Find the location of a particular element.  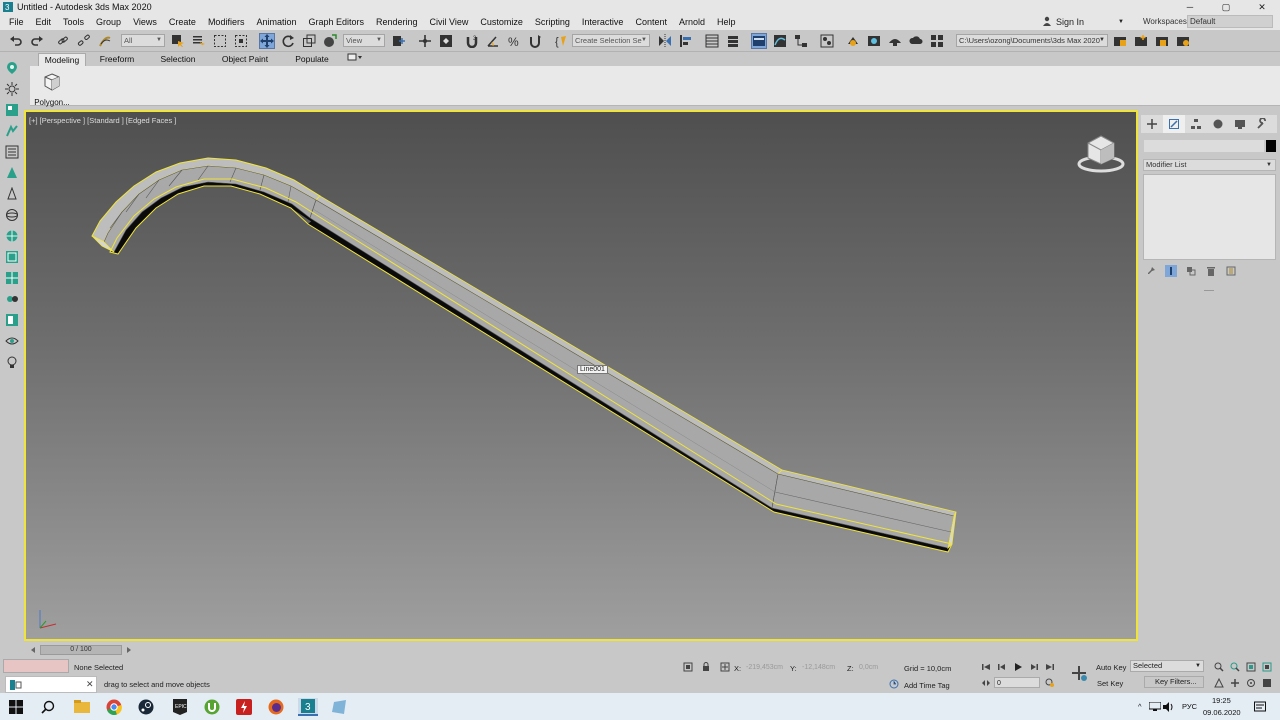

tab-selection: Selection is located at coordinates (178, 59).